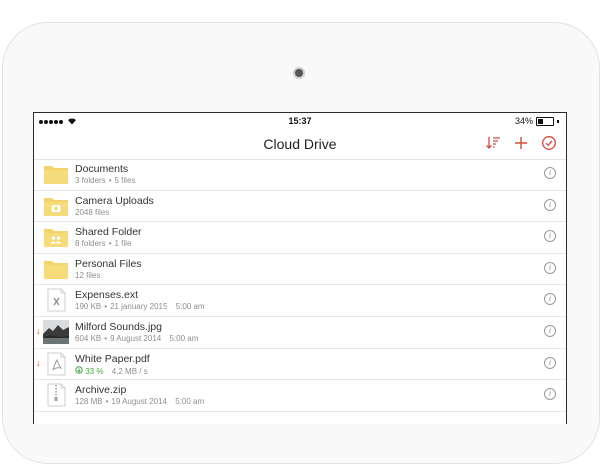 Image resolution: width=600 pixels, height=464 pixels. What do you see at coordinates (56, 331) in the screenshot?
I see `image-thumbnail` at bounding box center [56, 331].